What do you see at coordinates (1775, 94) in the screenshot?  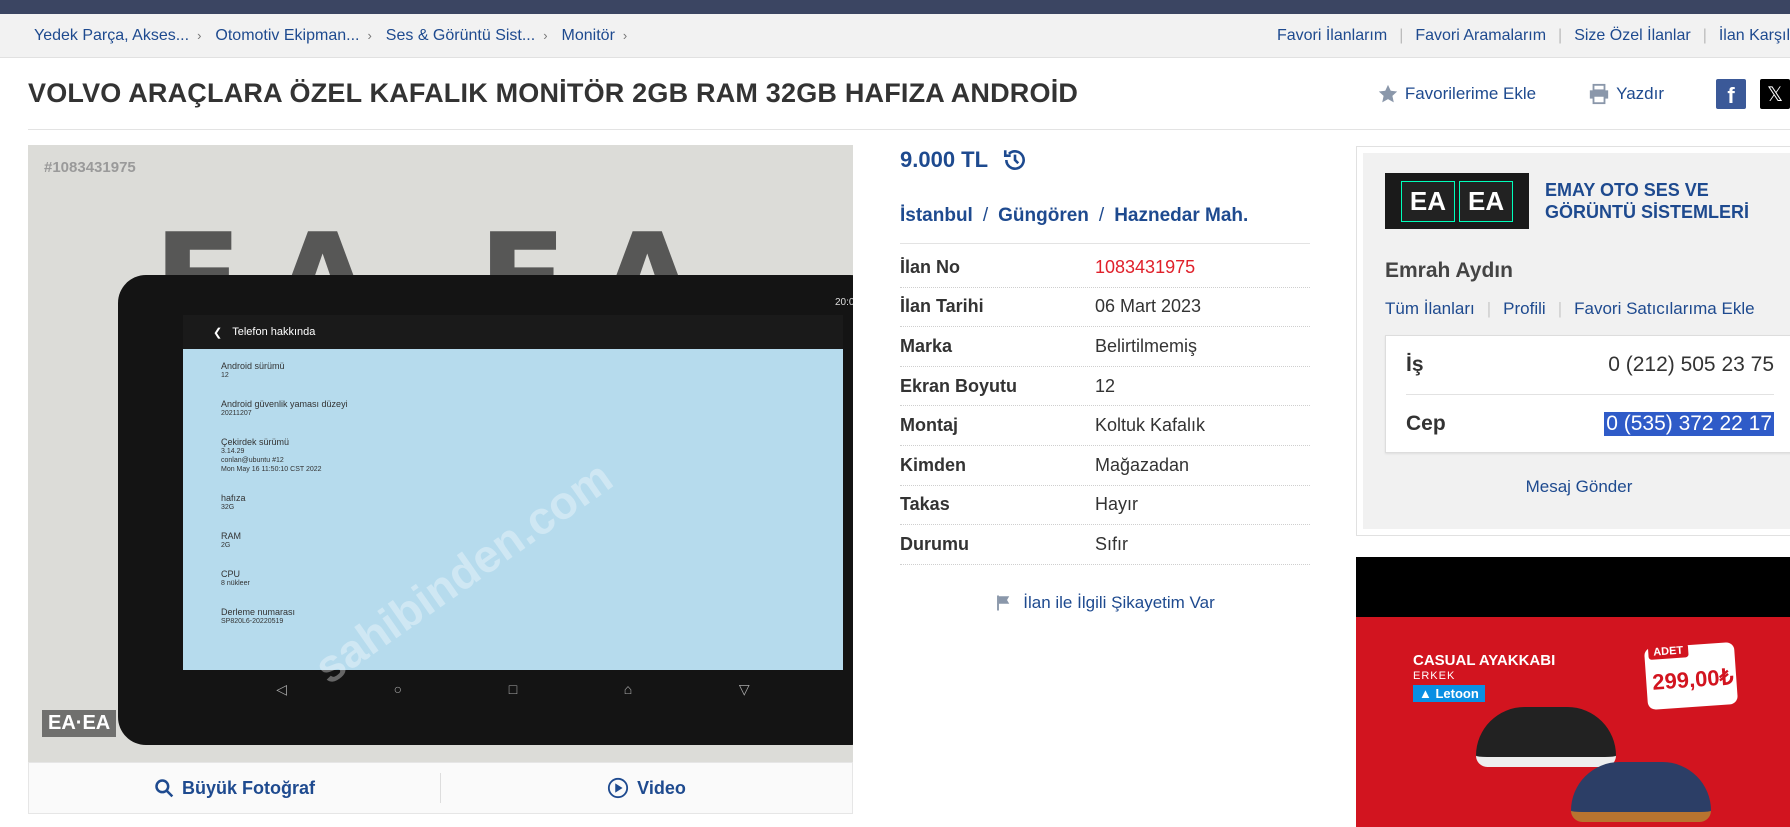 I see `x-twitter-icon: 𝕏` at bounding box center [1775, 94].